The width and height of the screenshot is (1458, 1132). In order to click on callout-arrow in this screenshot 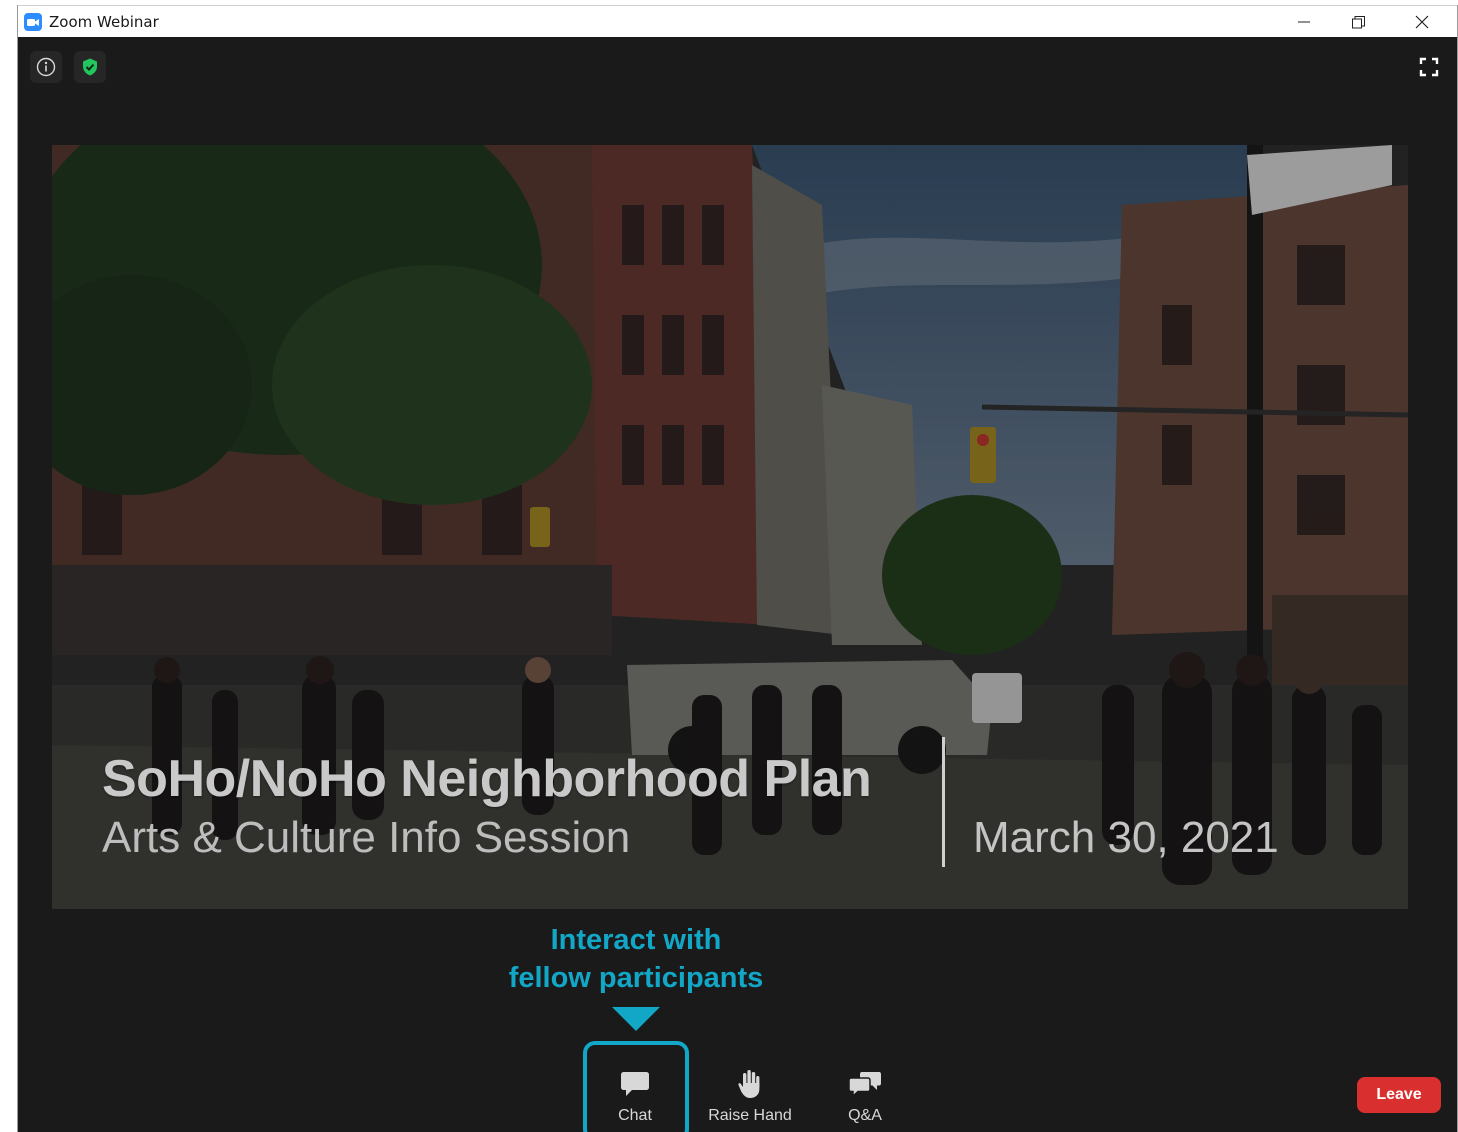, I will do `click(636, 1019)`.